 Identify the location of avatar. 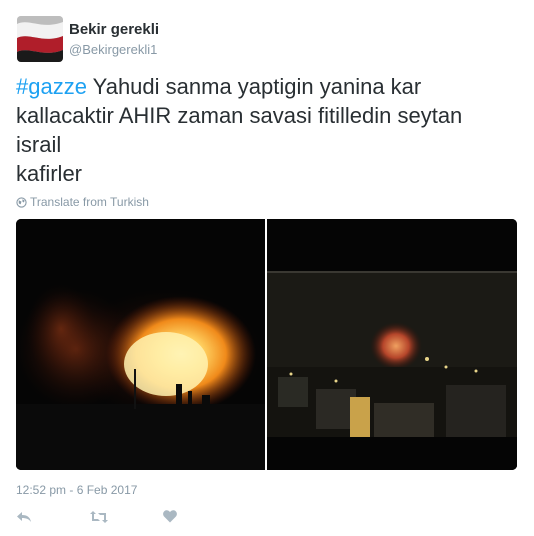
(40, 39).